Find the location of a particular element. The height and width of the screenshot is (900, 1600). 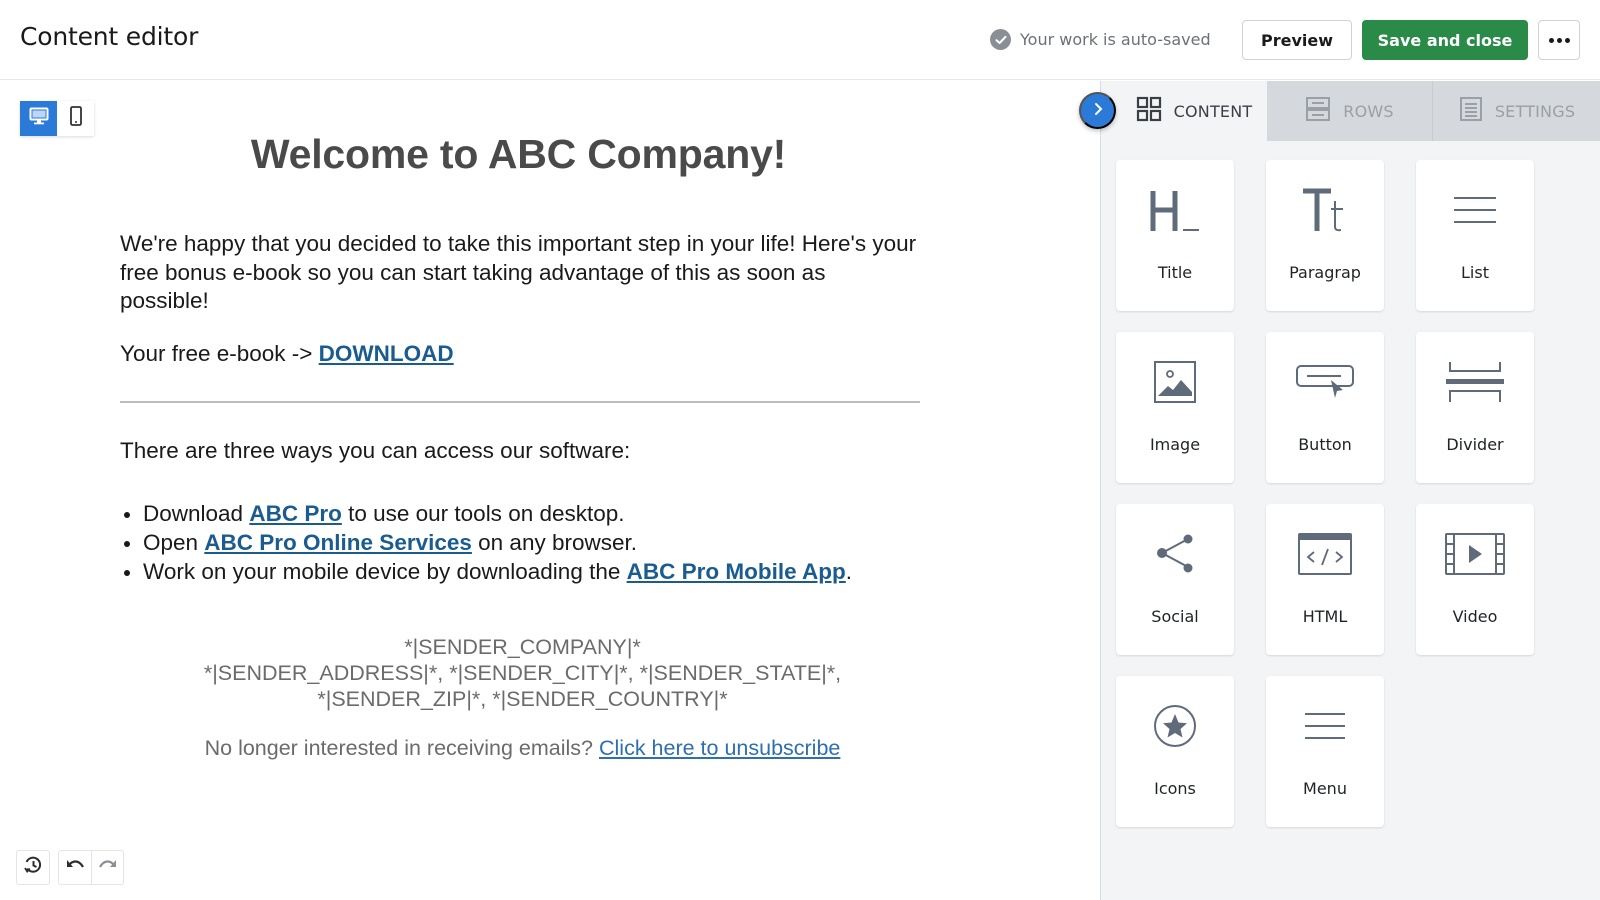

block-label: Divider is located at coordinates (1475, 444).